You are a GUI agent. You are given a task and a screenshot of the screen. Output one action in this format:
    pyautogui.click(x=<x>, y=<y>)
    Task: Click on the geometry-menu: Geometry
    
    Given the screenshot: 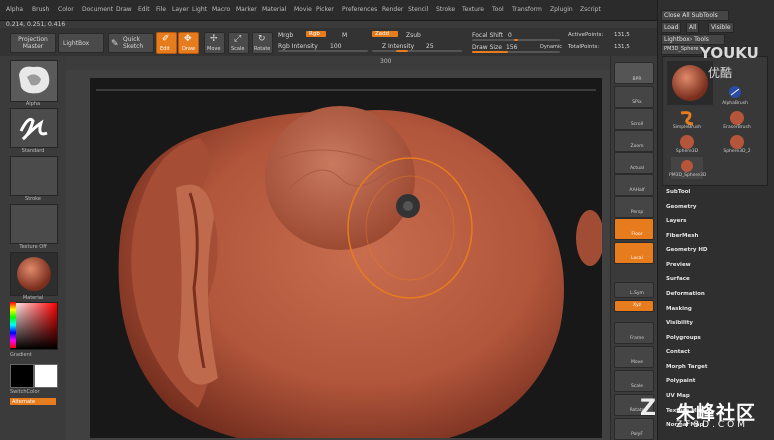 What is the action you would take?
    pyautogui.click(x=681, y=207)
    